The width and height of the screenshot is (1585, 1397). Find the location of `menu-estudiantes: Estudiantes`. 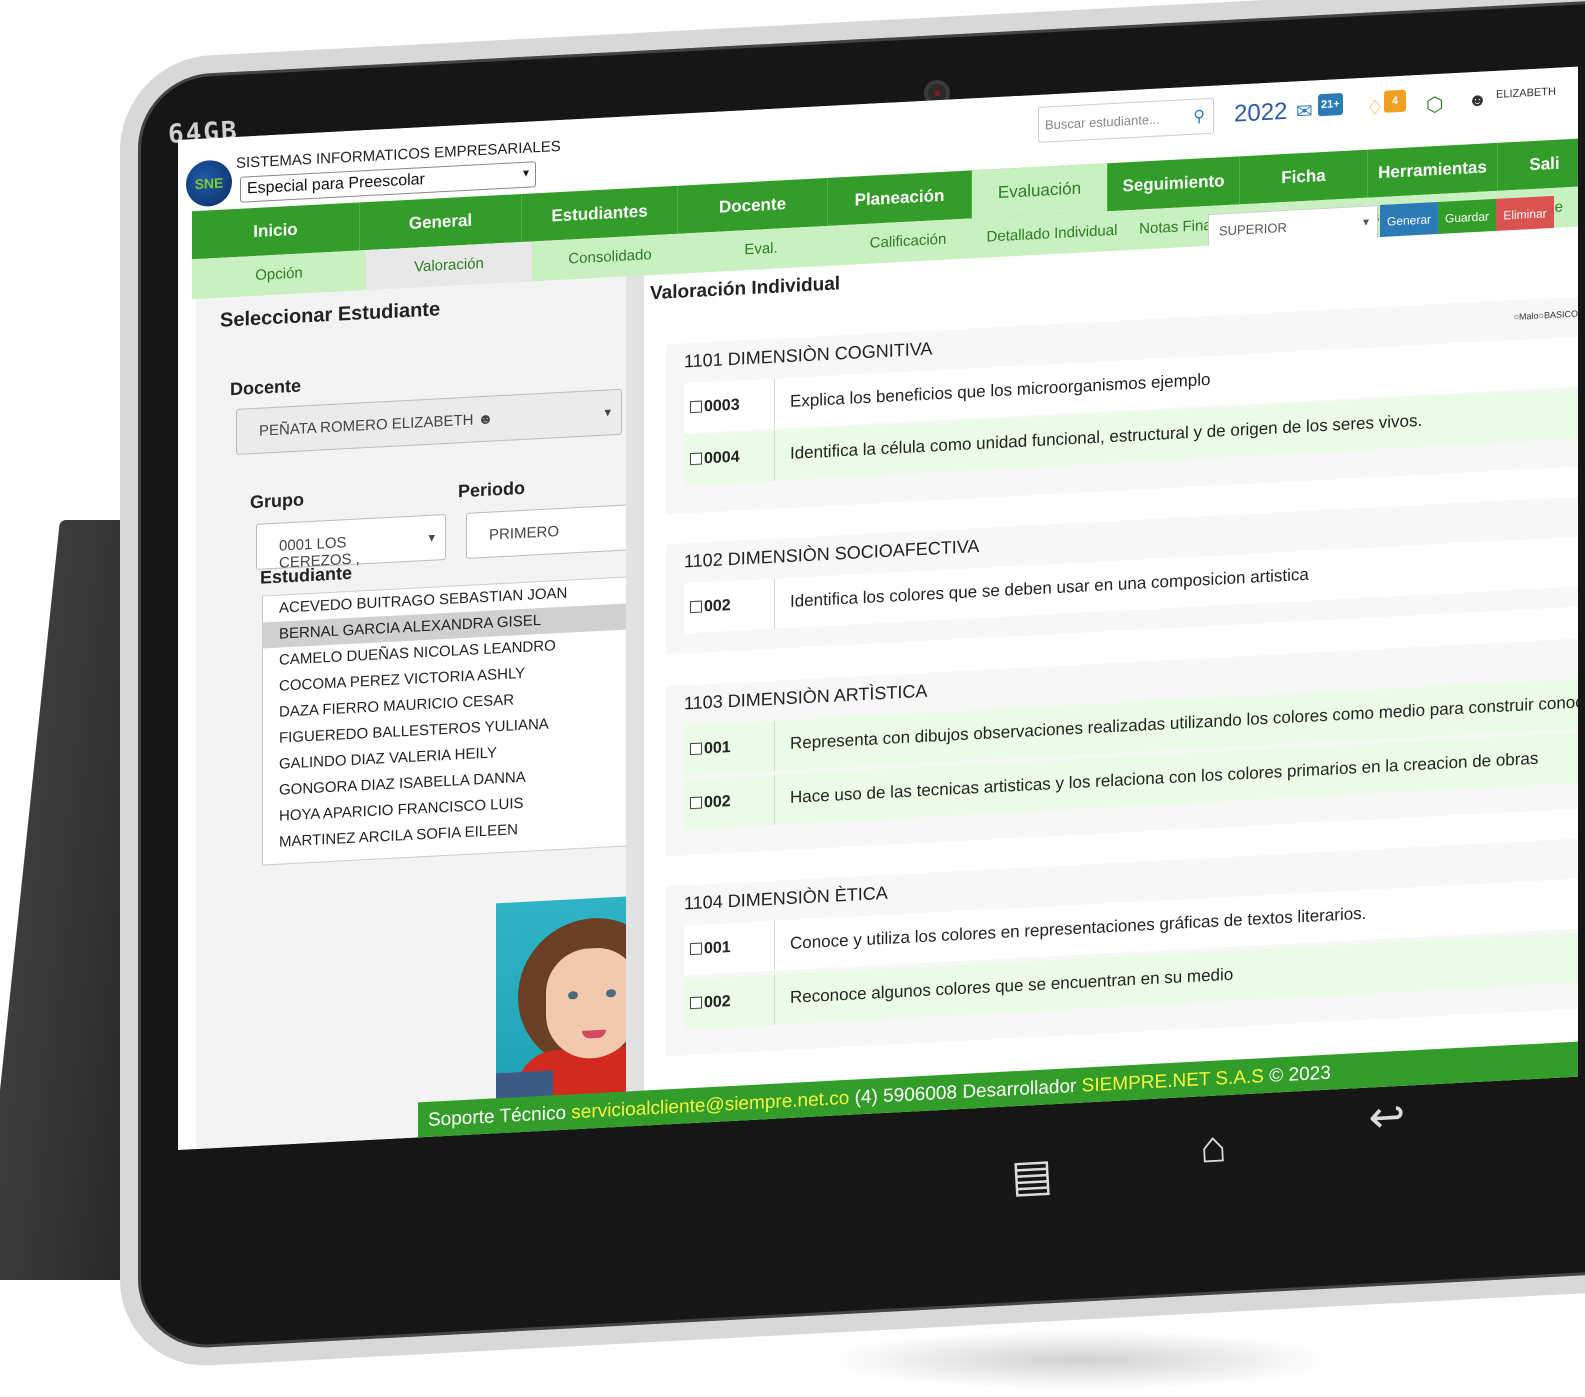

menu-estudiantes: Estudiantes is located at coordinates (600, 213).